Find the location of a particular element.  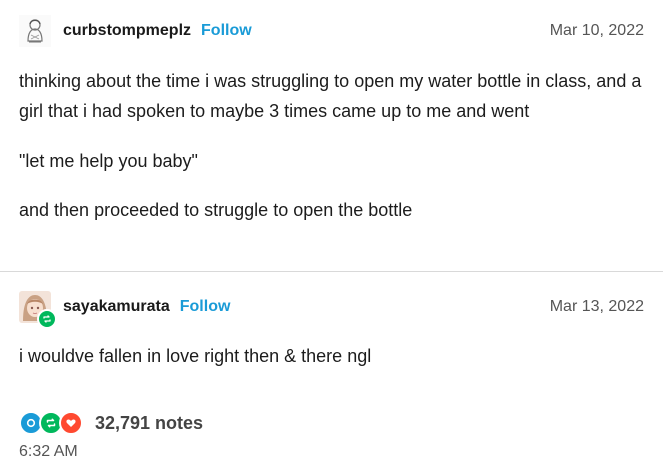

like-icon is located at coordinates (71, 423).